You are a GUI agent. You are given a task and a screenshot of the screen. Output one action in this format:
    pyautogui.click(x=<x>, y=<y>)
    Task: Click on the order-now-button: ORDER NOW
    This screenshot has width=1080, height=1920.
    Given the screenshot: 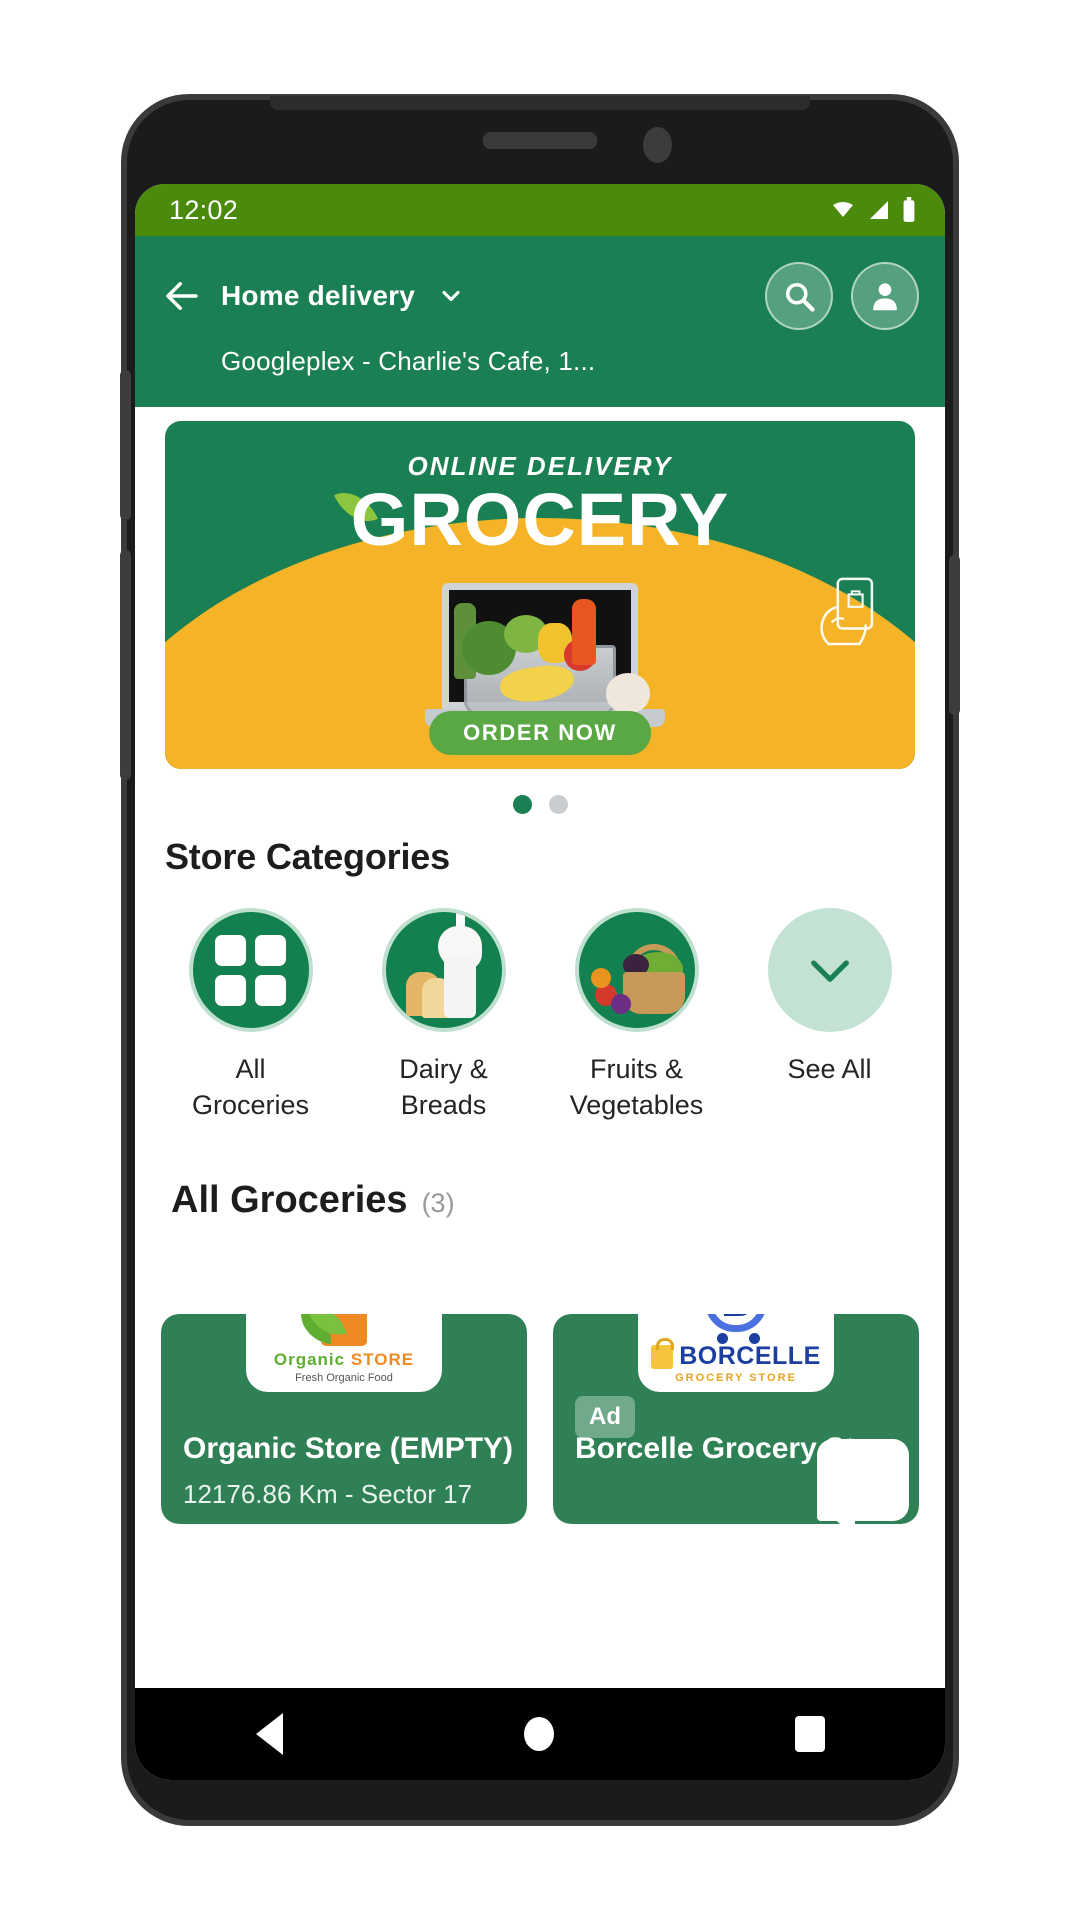 What is the action you would take?
    pyautogui.click(x=540, y=733)
    